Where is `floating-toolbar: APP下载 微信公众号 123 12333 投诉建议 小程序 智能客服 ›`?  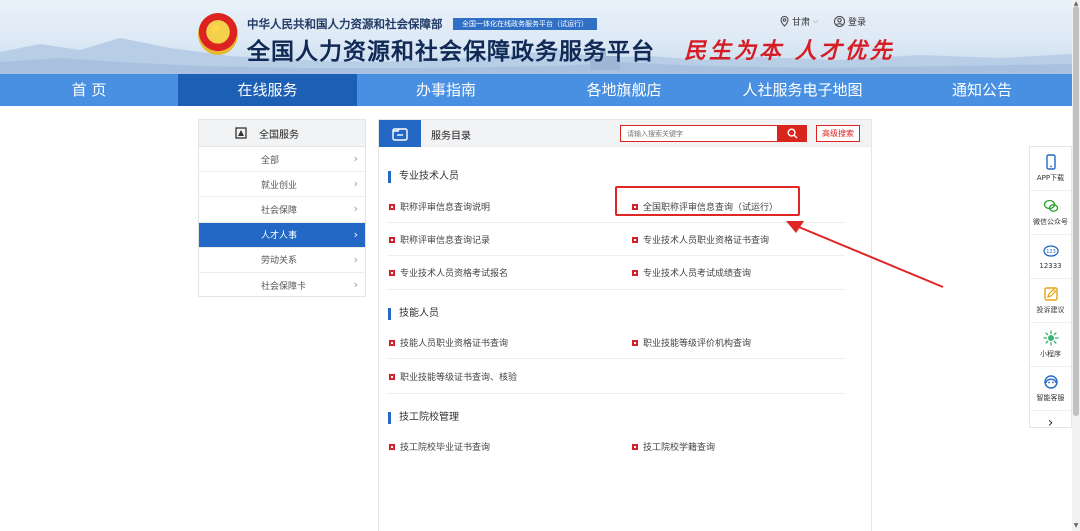
floating-toolbar: APP下载 微信公众号 123 12333 投诉建议 小程序 智能客服 › is located at coordinates (1050, 288).